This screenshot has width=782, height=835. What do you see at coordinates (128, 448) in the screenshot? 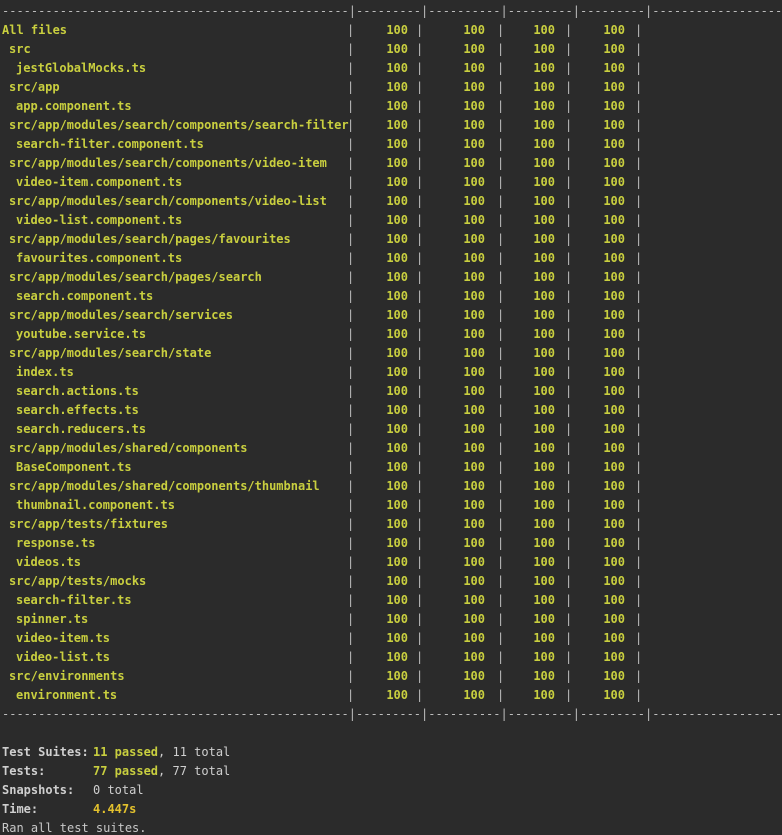
I see `file-name: src/app/modules/shared/components` at bounding box center [128, 448].